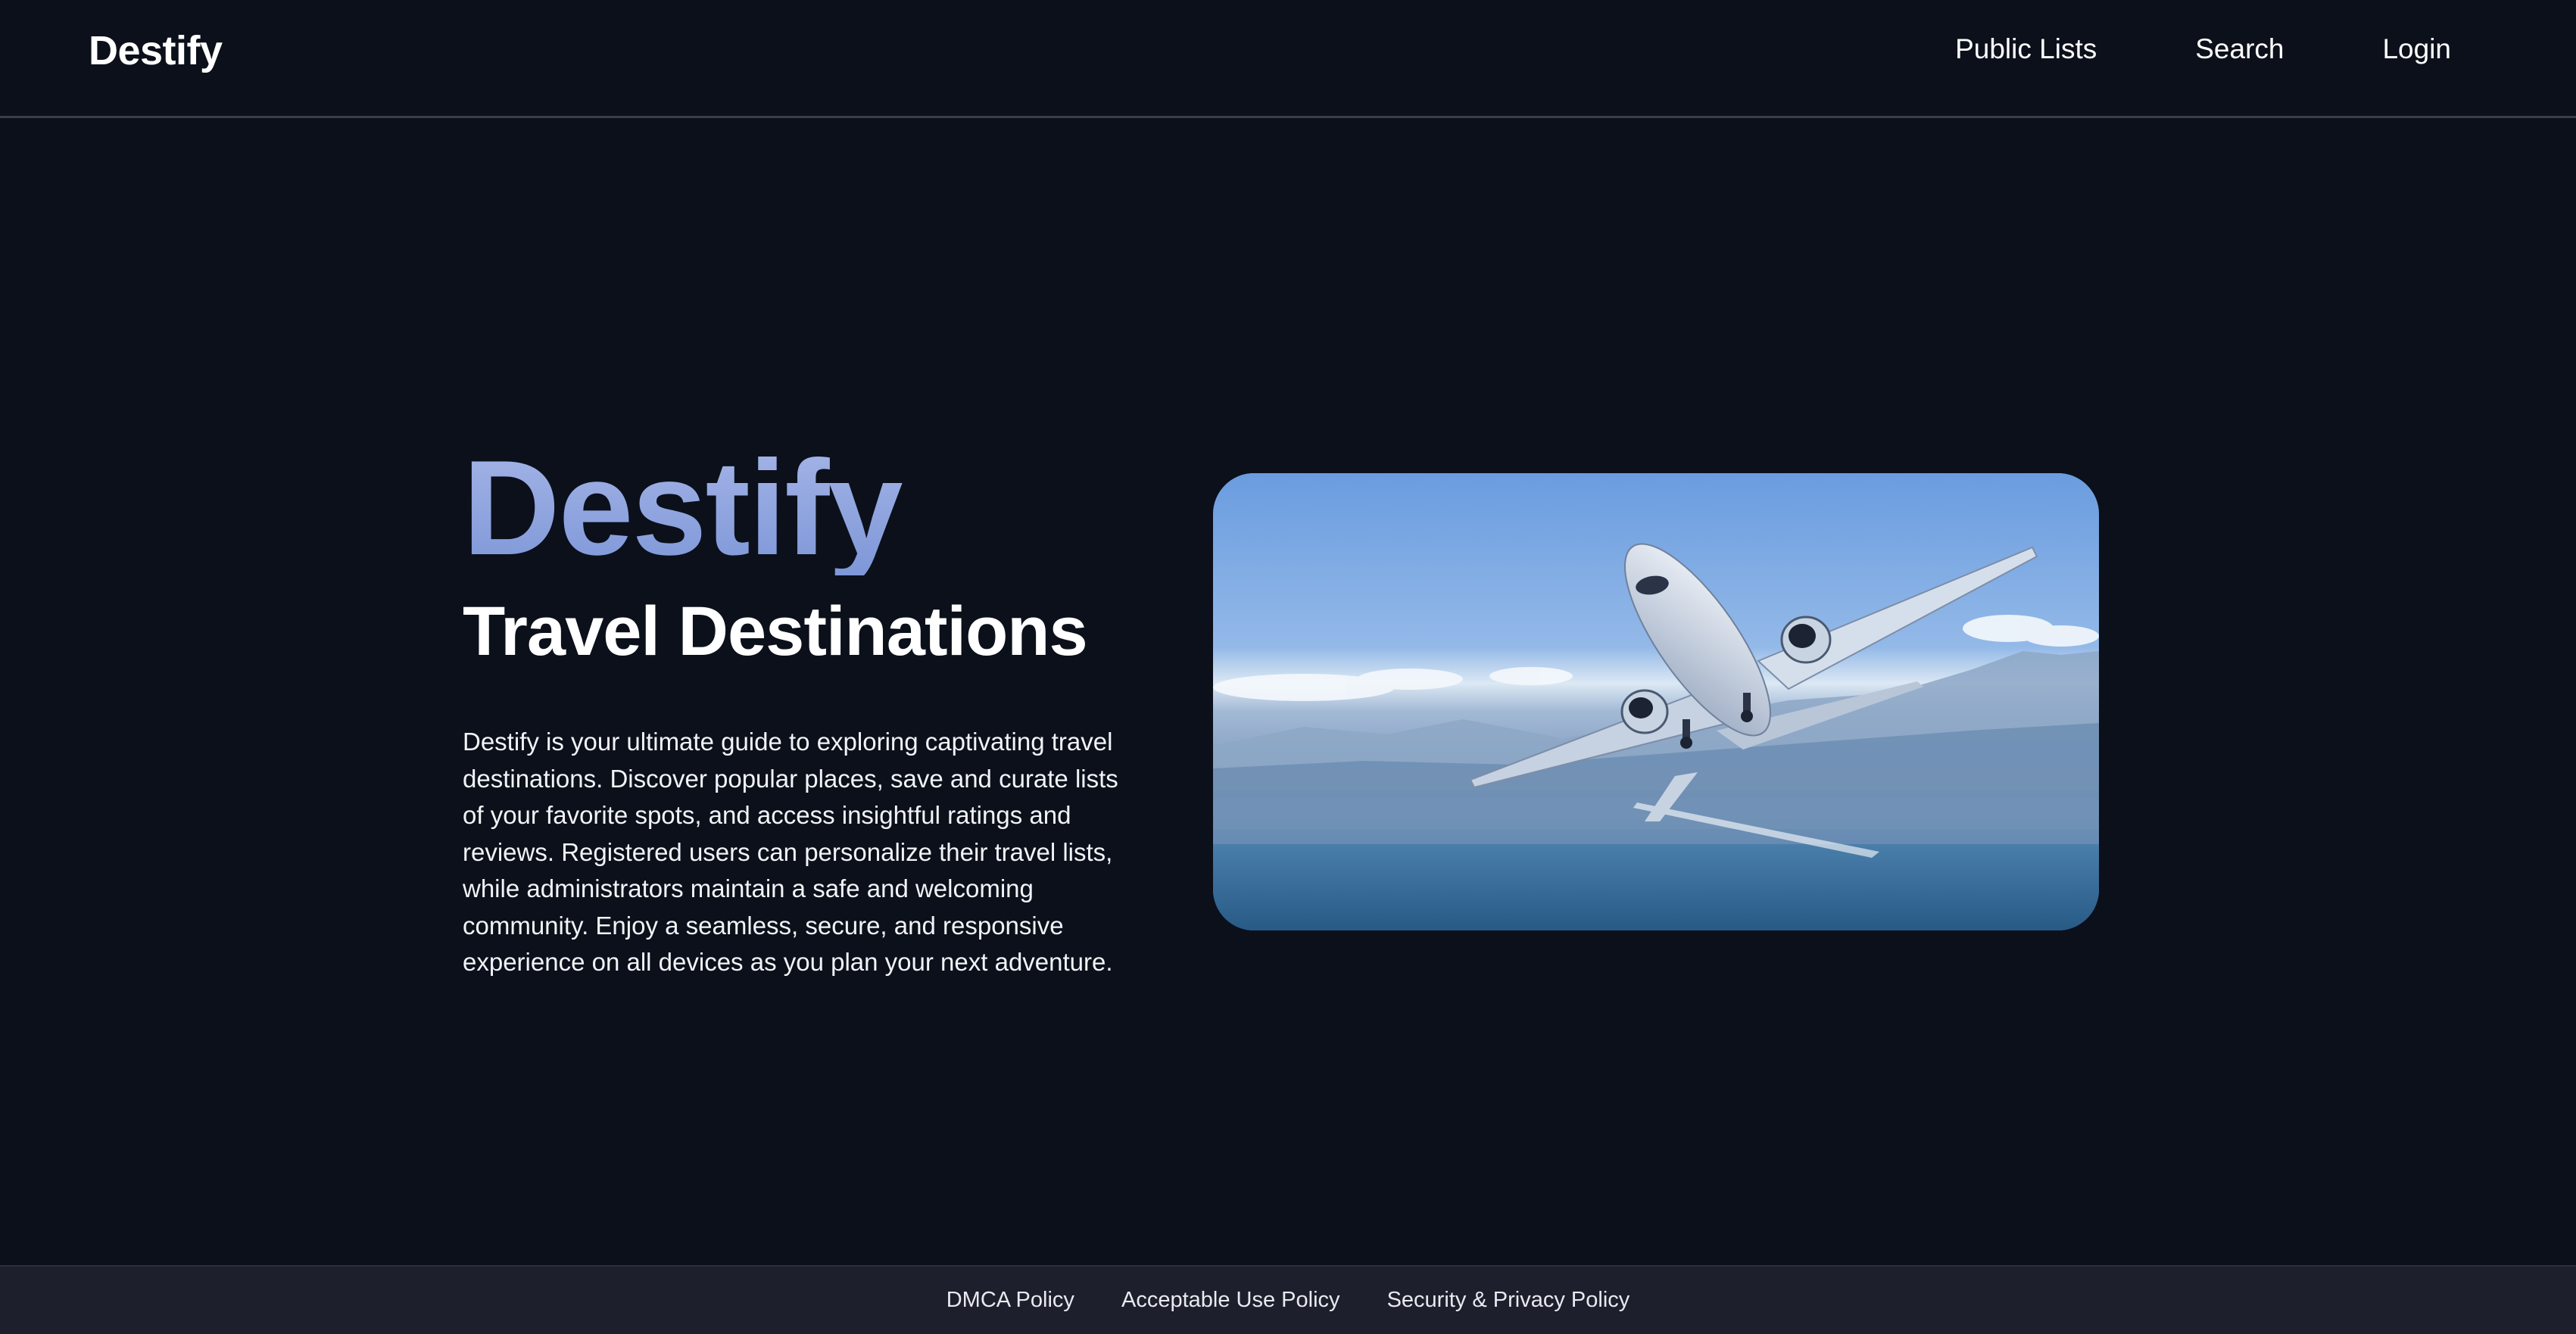  I want to click on brand-logo-link: Destify, so click(156, 51).